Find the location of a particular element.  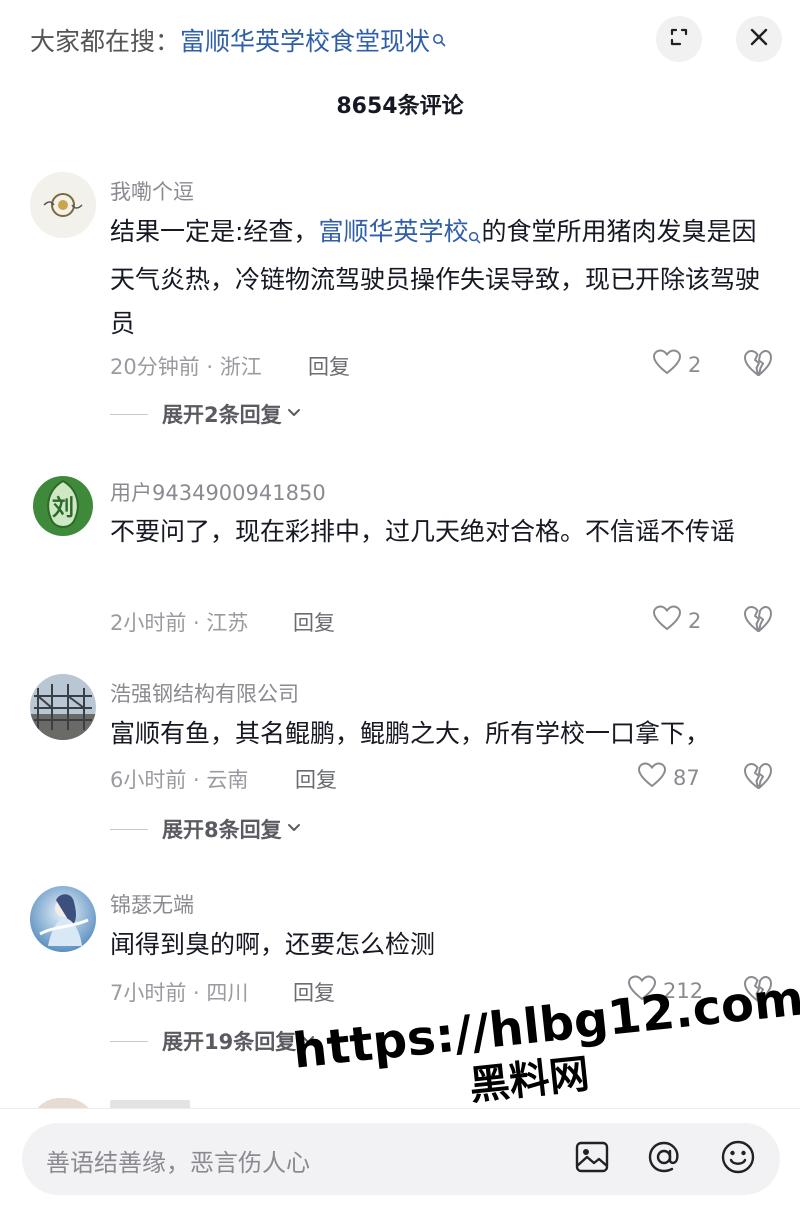

image-icon is located at coordinates (592, 1159).